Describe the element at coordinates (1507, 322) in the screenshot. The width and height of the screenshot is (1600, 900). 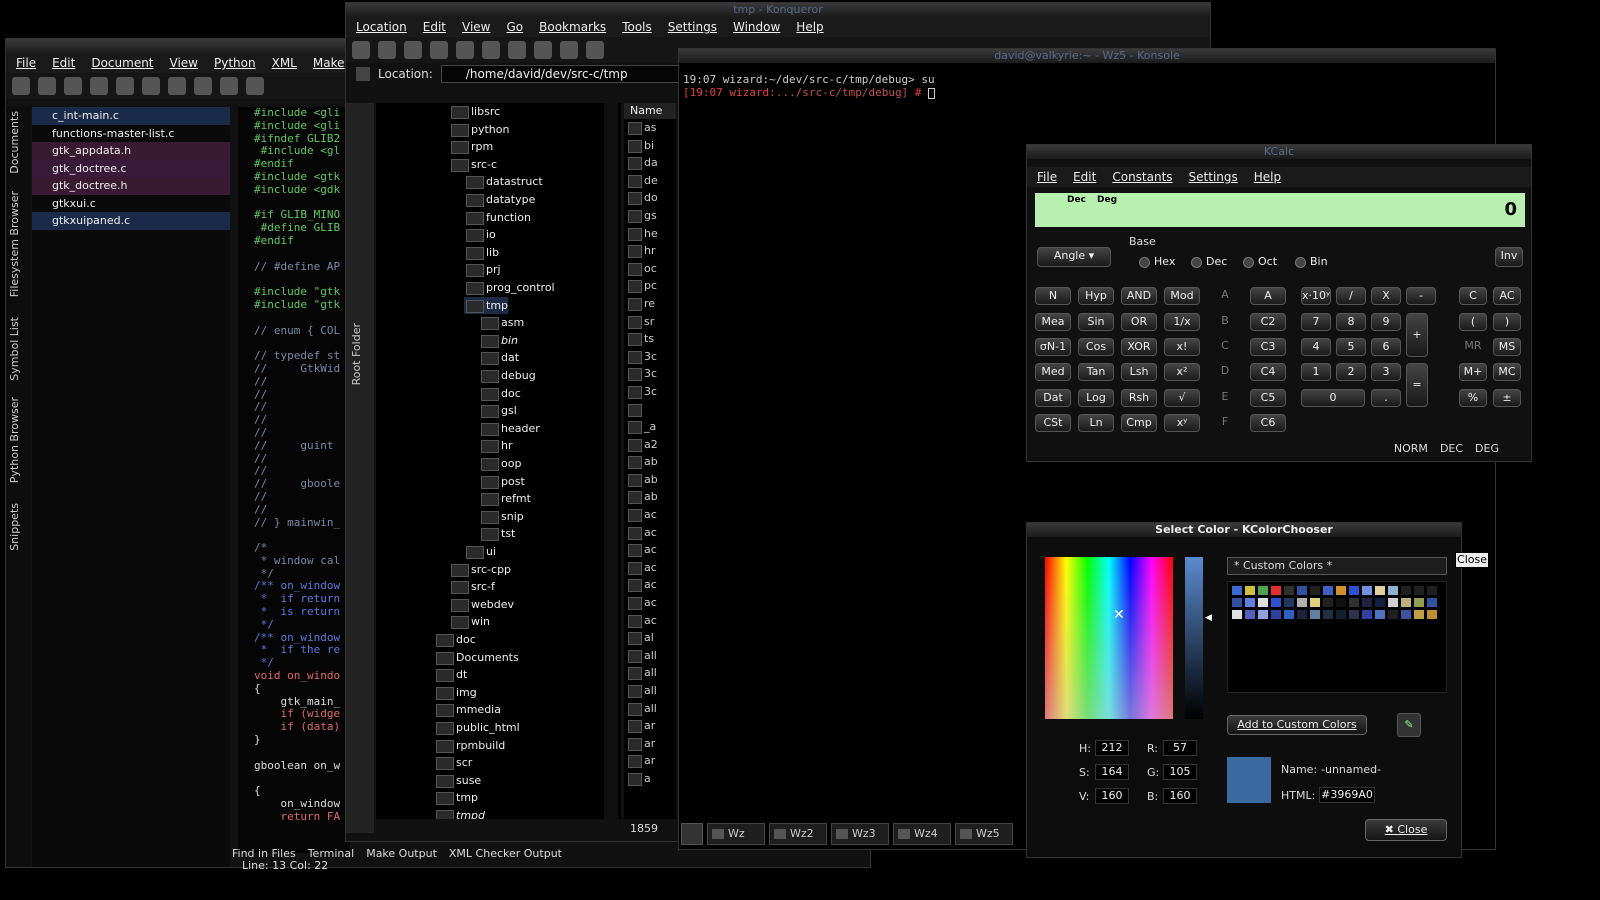
I see `calc-key-x: )` at that location.